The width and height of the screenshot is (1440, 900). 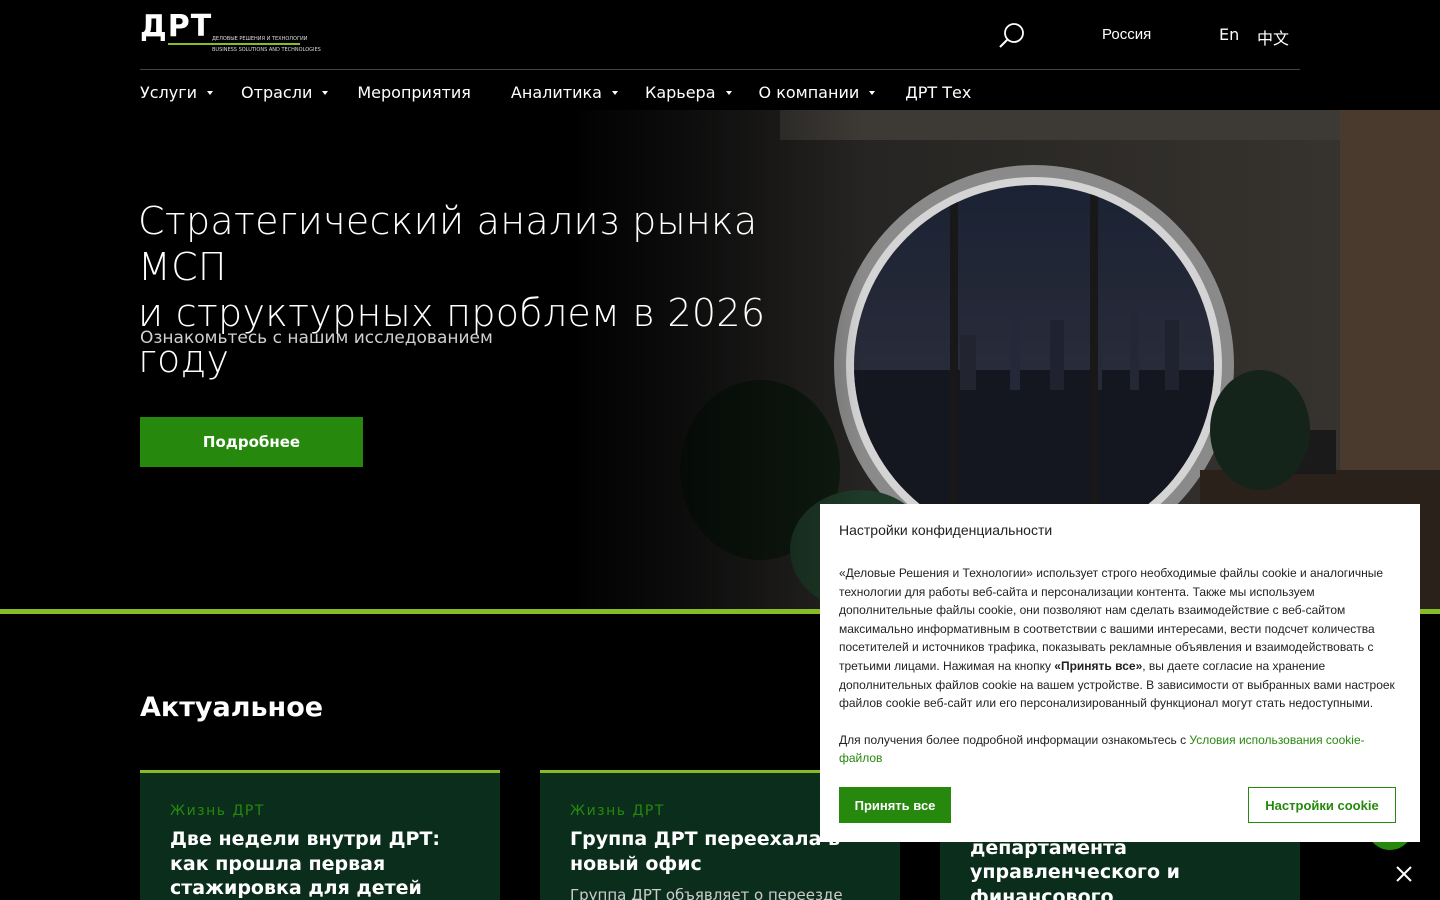 What do you see at coordinates (232, 707) in the screenshot?
I see `section-title-actual: Актуальное` at bounding box center [232, 707].